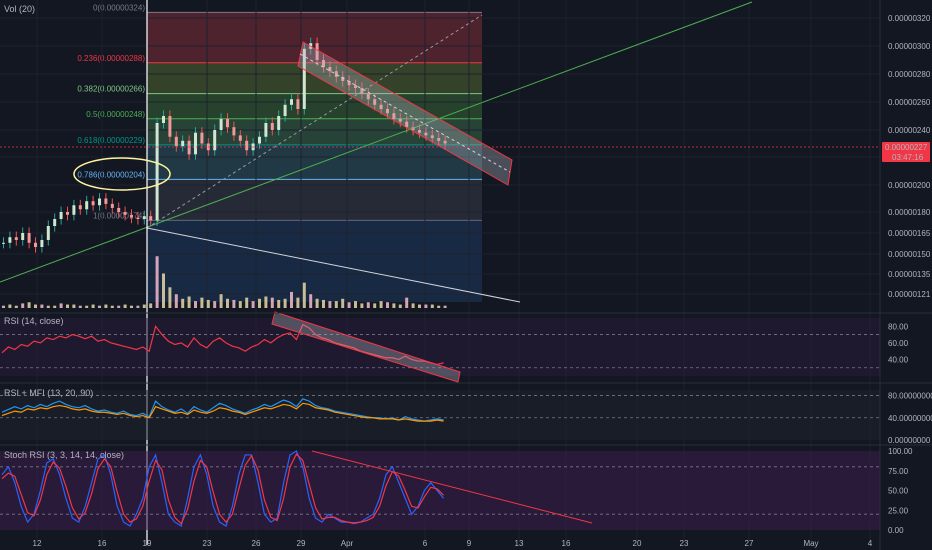 The height and width of the screenshot is (550, 932). Describe the element at coordinates (454, 347) in the screenshot. I see `rsi-pane: 80.00 60.00 40.00` at that location.